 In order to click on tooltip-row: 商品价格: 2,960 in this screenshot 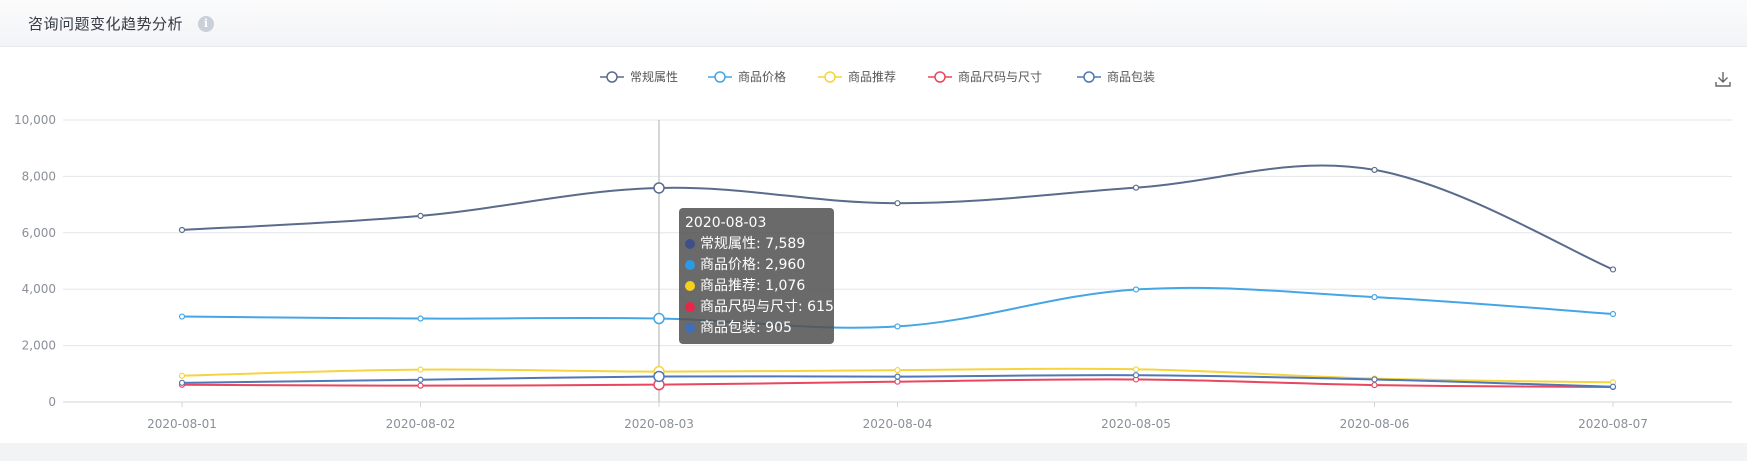, I will do `click(759, 265)`.